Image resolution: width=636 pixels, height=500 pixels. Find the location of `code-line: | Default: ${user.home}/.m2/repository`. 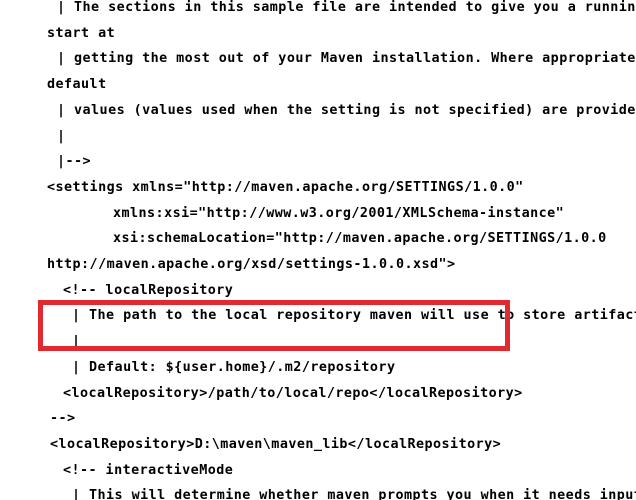

code-line: | Default: ${user.home}/.m2/repository is located at coordinates (234, 367).